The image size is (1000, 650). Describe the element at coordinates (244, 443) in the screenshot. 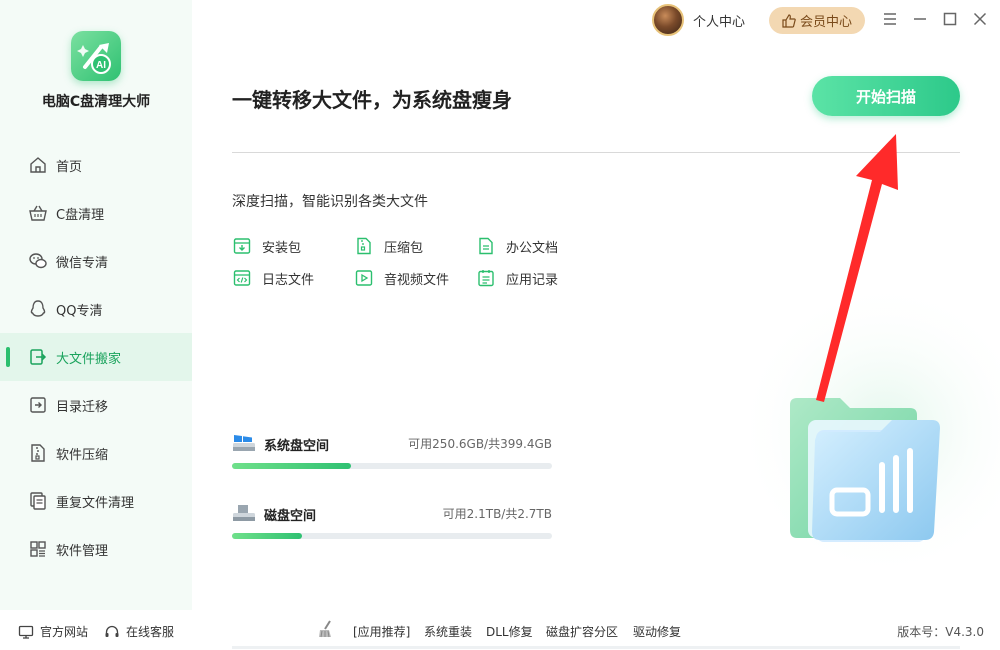

I see `system-drive-icon` at that location.